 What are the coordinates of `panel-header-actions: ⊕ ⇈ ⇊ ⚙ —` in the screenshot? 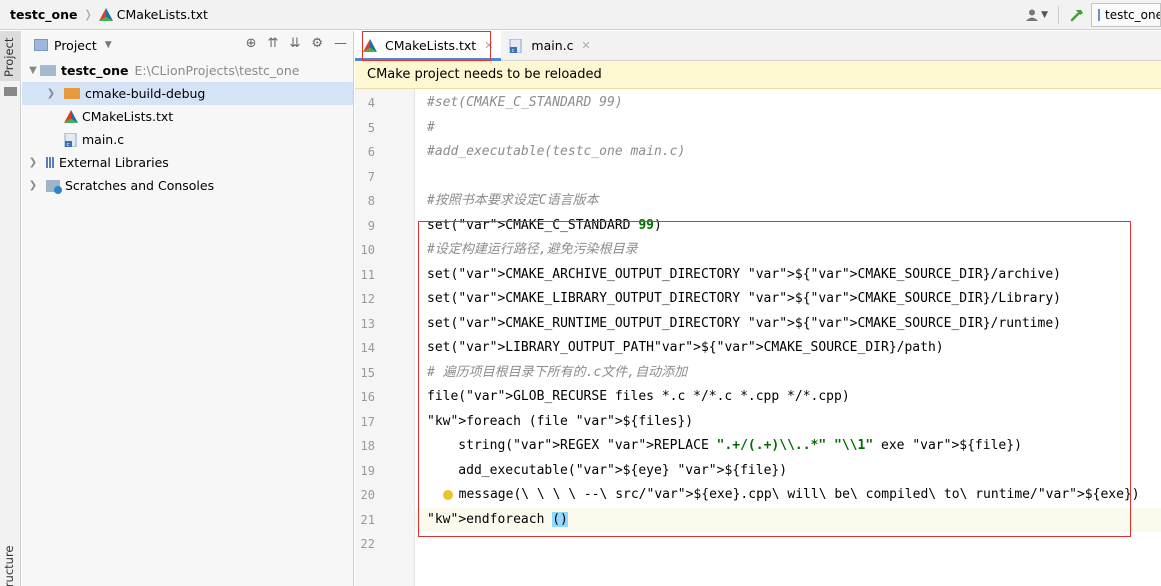 It's located at (296, 43).